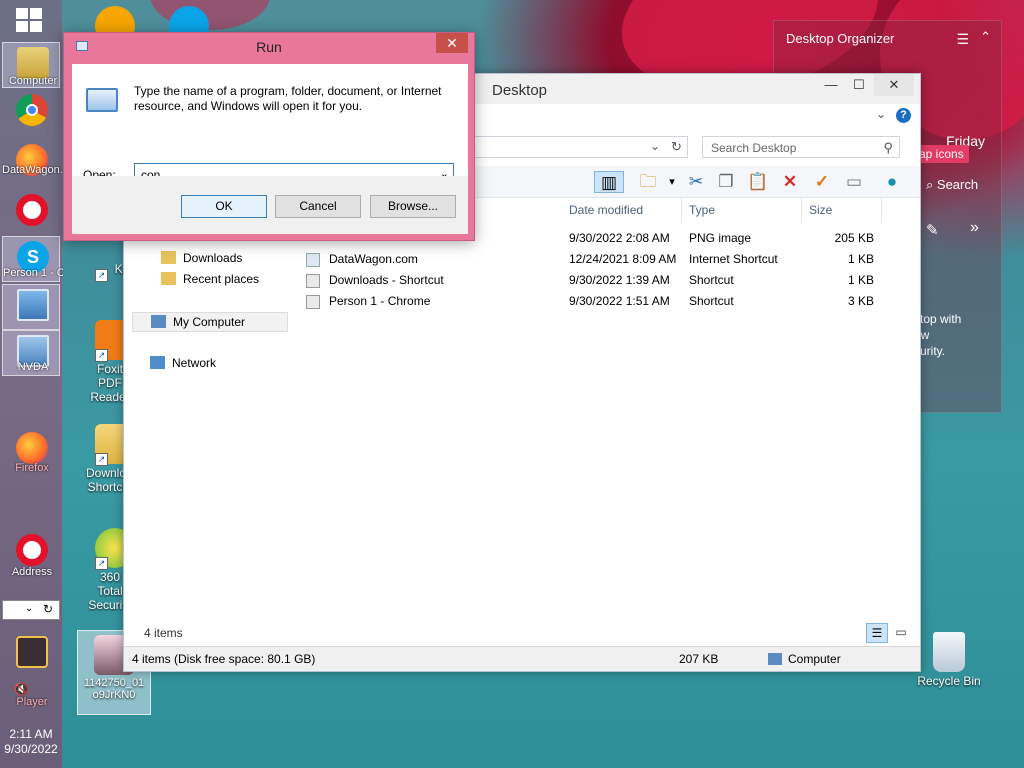 This screenshot has width=1024, height=768. Describe the element at coordinates (801, 147) in the screenshot. I see `search-input: Search Desktop ⚲` at that location.